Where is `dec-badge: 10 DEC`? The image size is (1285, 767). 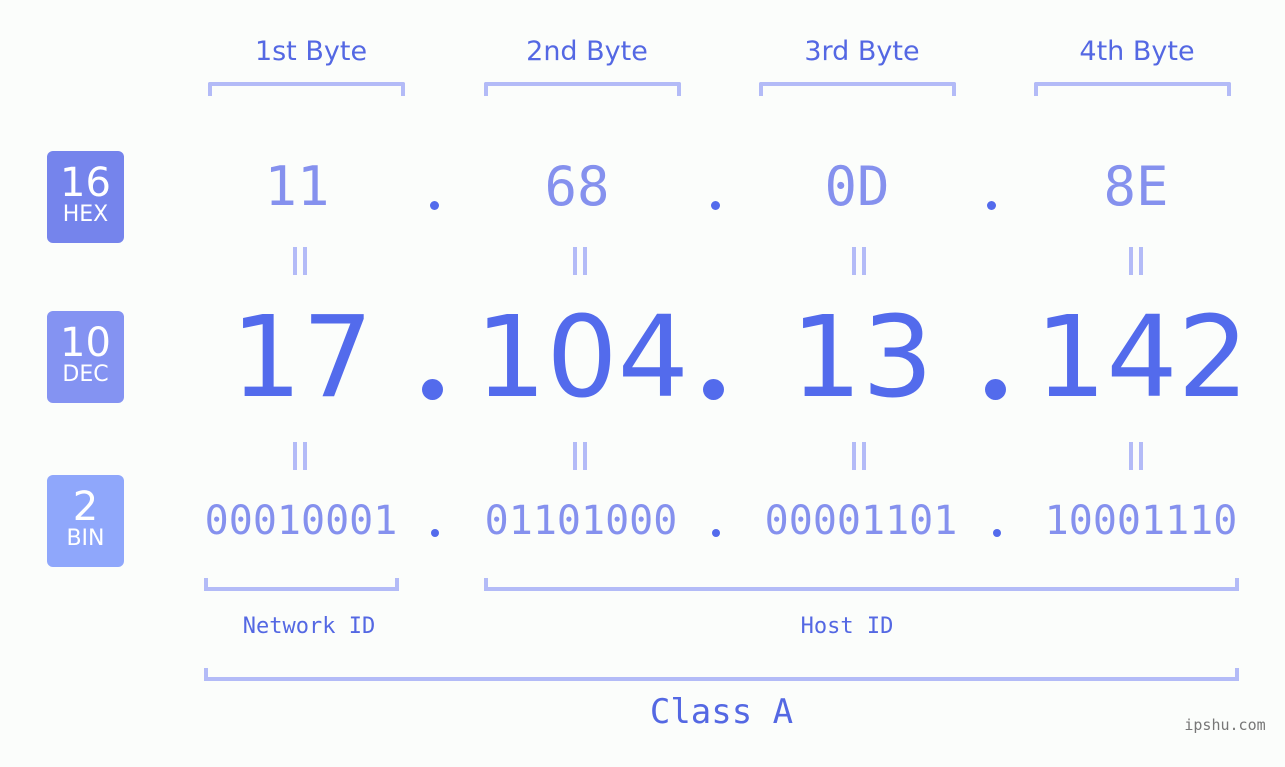
dec-badge: 10 DEC is located at coordinates (85, 357).